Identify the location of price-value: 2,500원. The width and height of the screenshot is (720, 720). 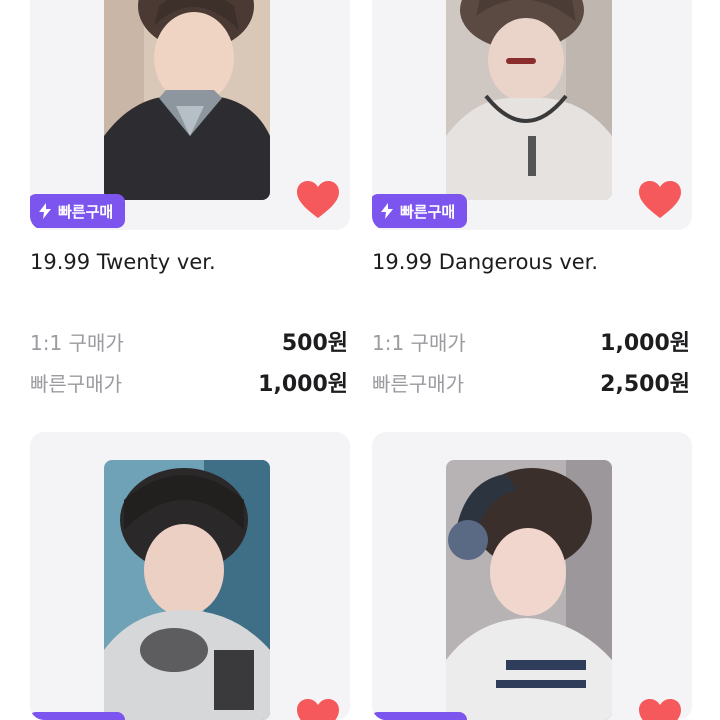
(645, 384).